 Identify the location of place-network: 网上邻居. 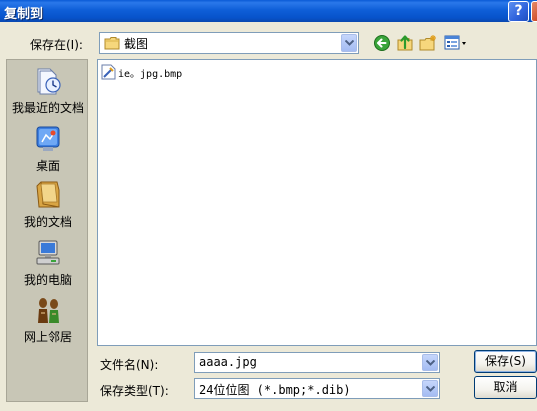
(48, 321).